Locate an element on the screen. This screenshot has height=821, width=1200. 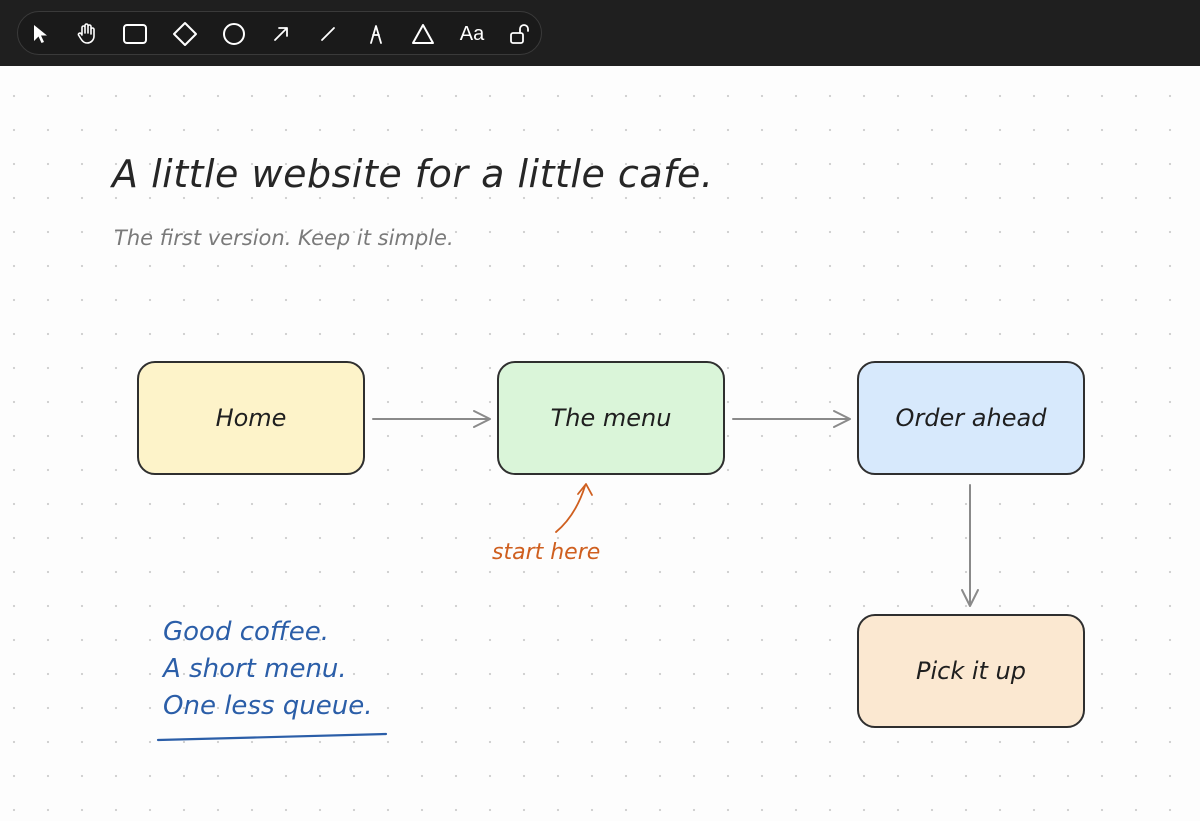
node-pickup: Pick it up is located at coordinates (971, 671).